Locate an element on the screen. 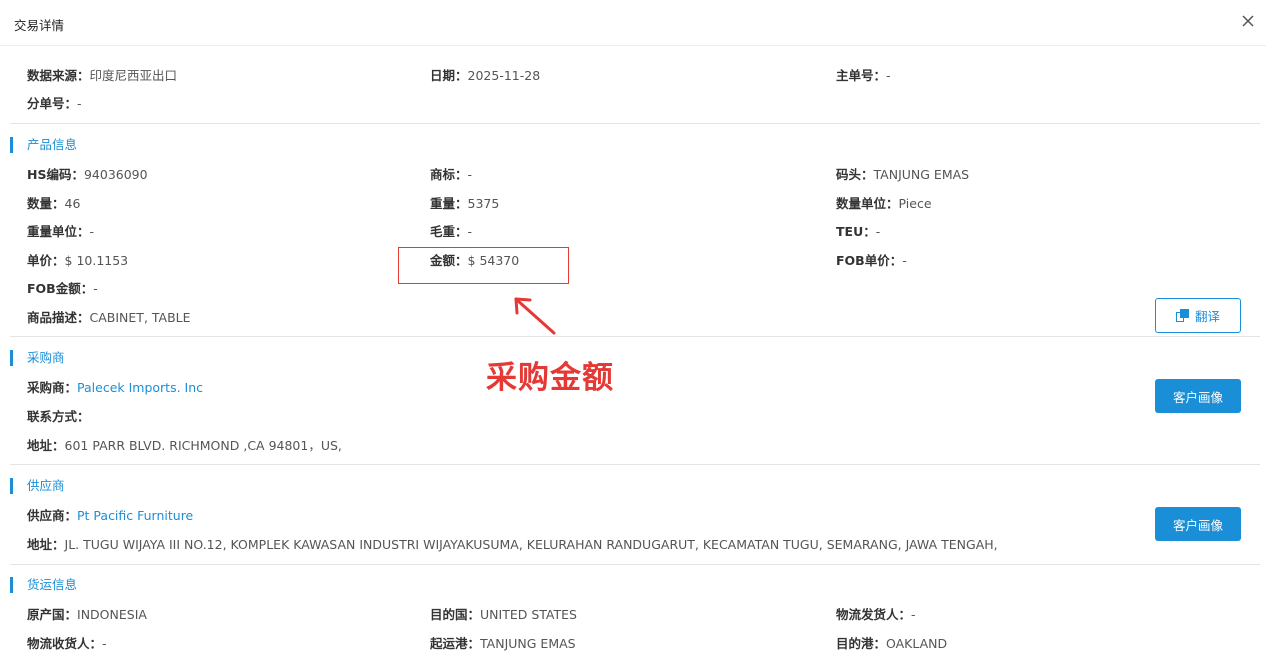 The height and width of the screenshot is (659, 1266). translate-icon is located at coordinates (1182, 315).